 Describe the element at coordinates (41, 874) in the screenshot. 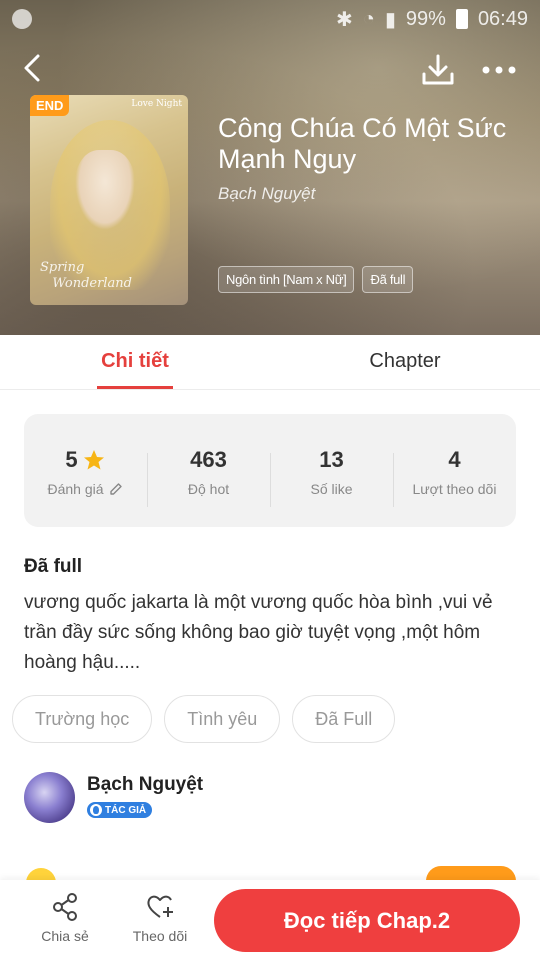

I see `gift-icon` at that location.